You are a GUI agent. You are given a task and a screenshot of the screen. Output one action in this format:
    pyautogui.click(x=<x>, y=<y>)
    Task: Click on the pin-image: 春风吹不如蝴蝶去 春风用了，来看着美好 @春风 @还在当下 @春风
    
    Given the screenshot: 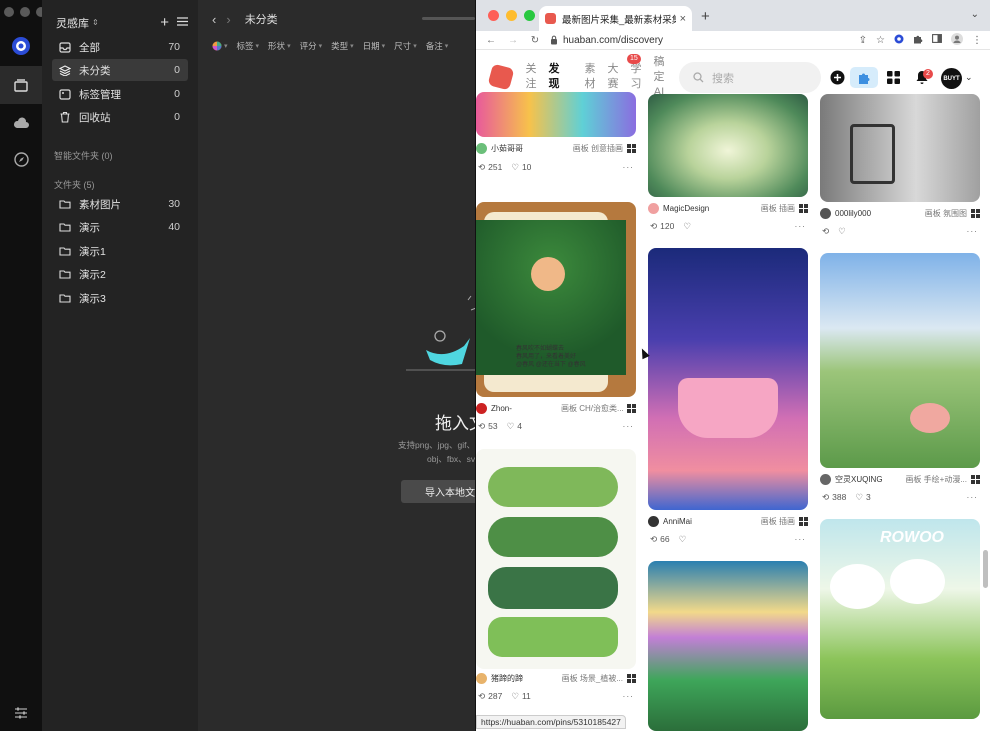 What is the action you would take?
    pyautogui.click(x=556, y=299)
    